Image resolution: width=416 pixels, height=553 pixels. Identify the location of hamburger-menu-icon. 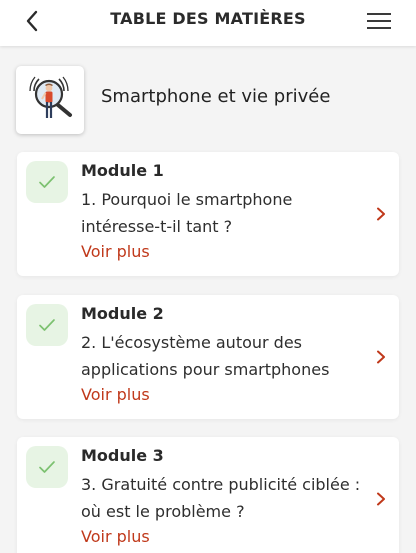
(379, 21).